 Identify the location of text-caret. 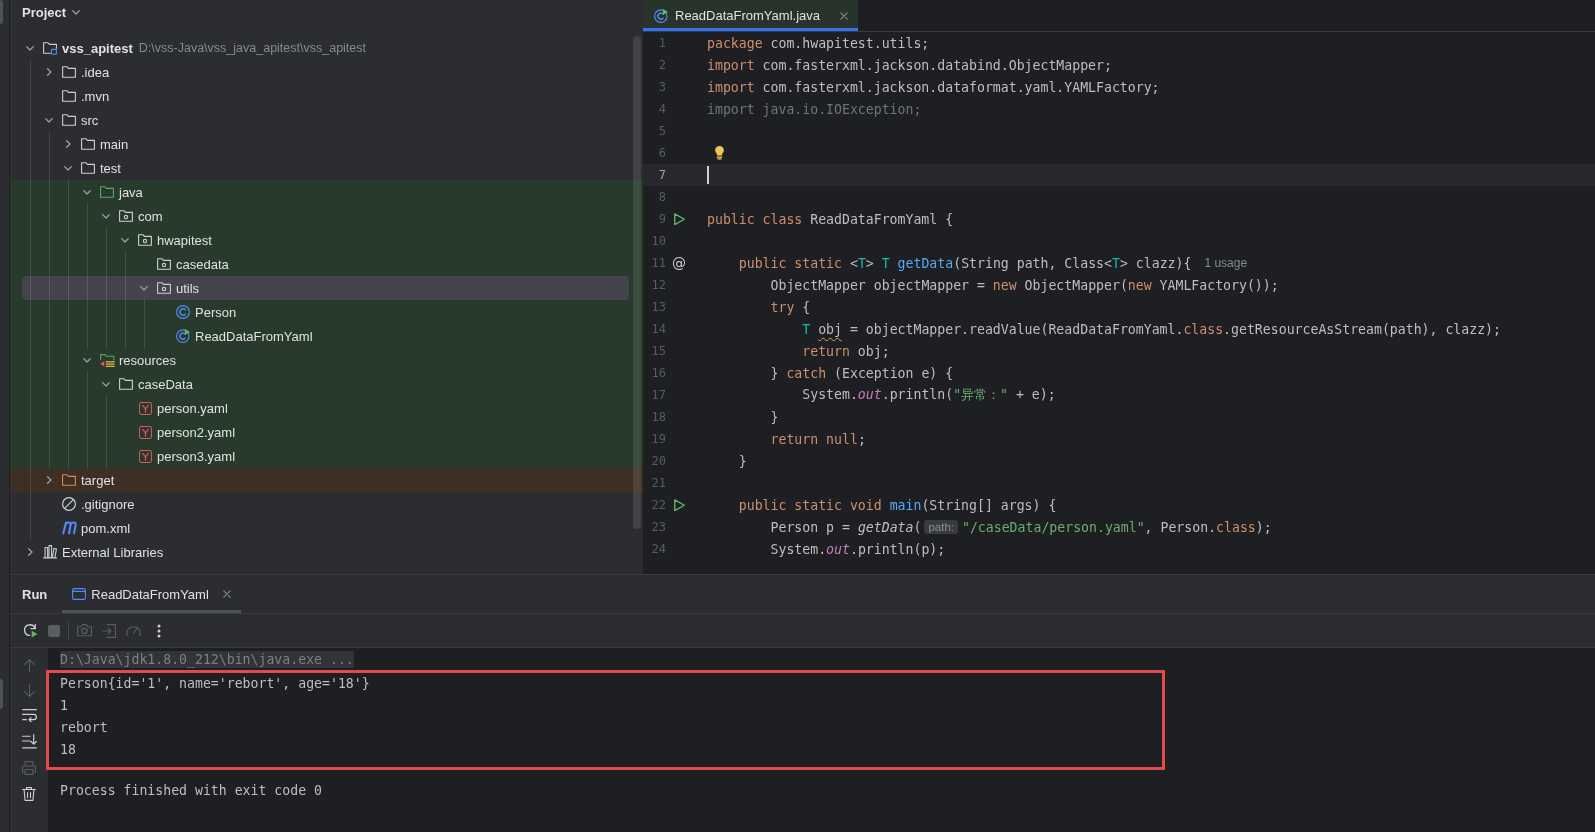
(708, 175).